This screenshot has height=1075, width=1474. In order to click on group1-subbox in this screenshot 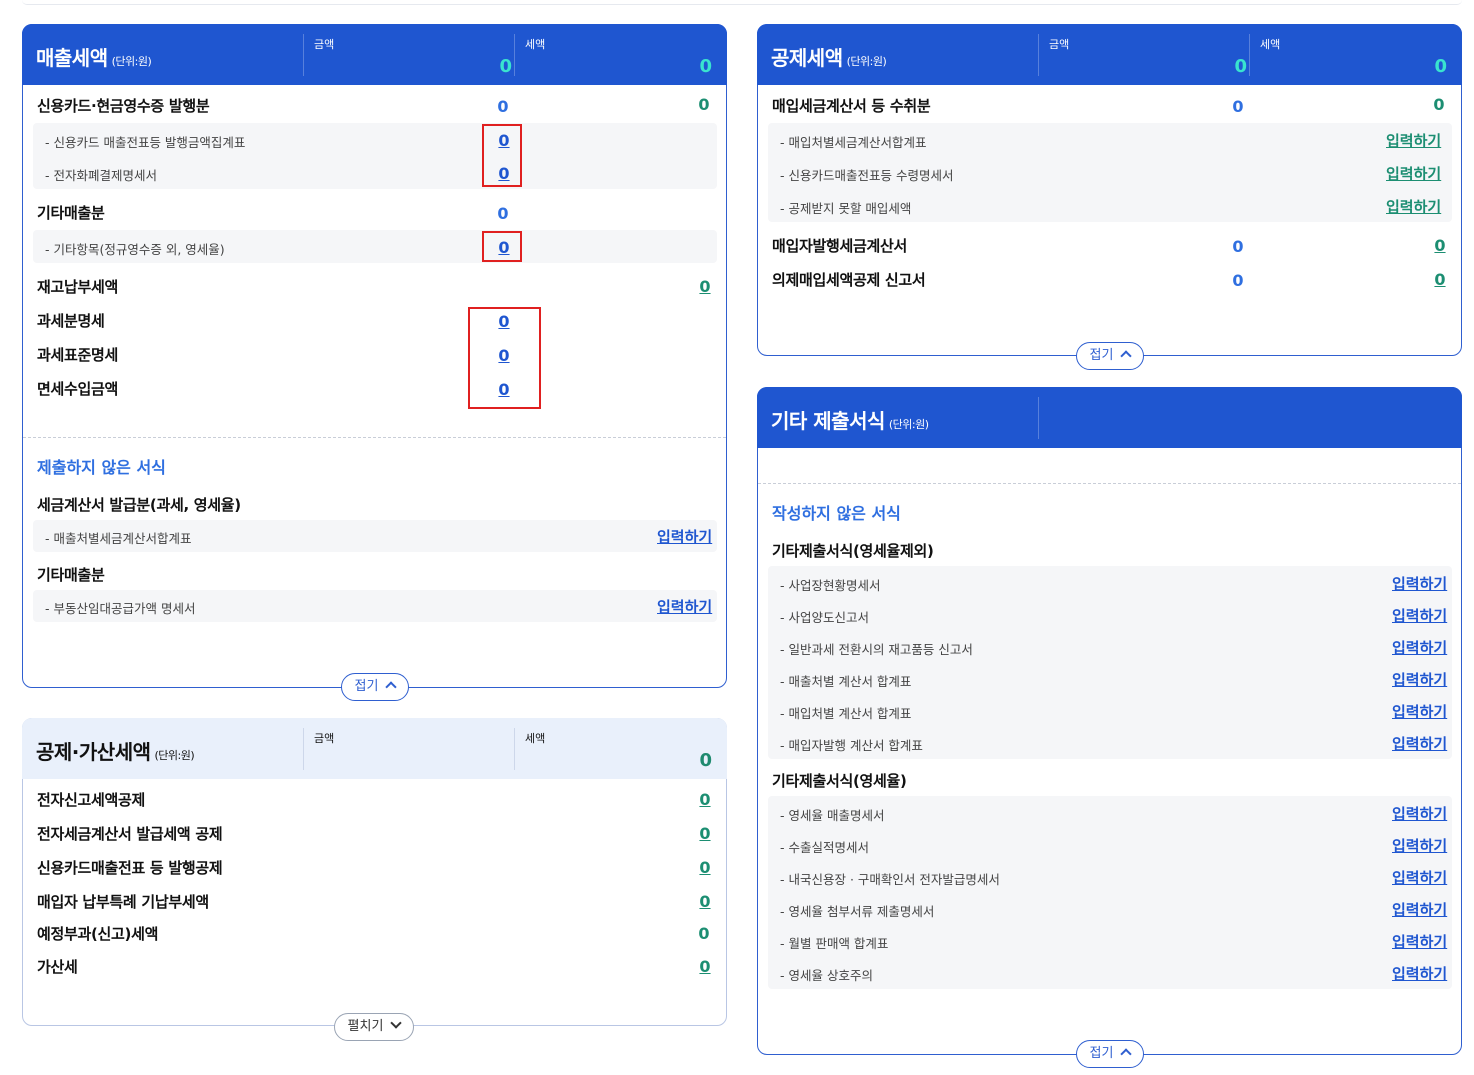, I will do `click(1110, 662)`.